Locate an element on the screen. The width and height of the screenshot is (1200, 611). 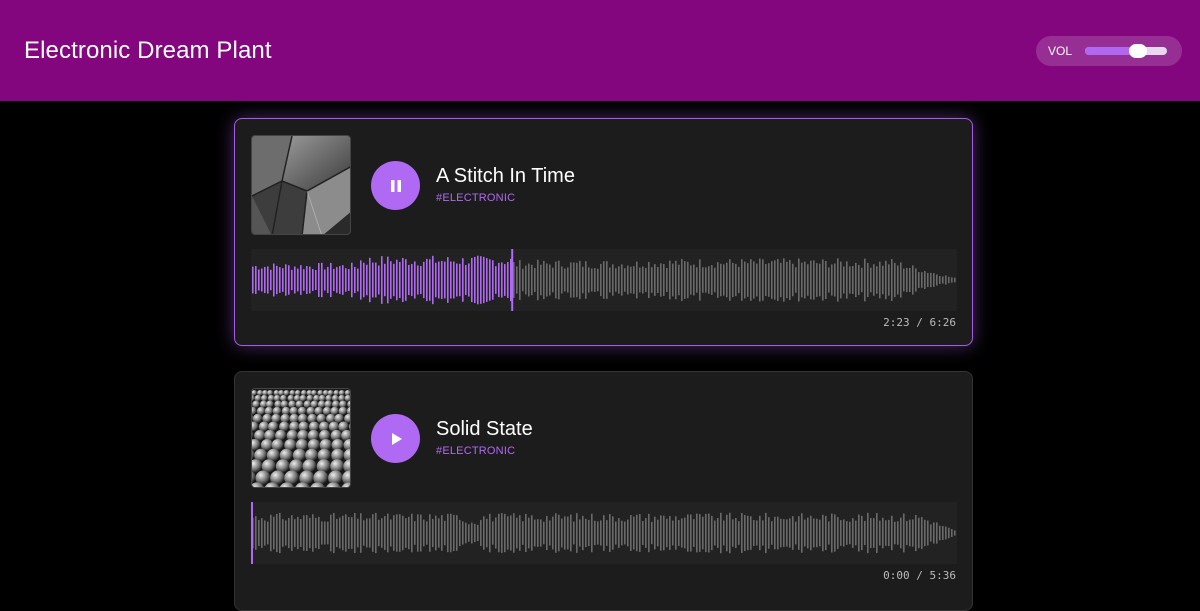
track-time: 2:23 / 6:26 is located at coordinates (919, 322).